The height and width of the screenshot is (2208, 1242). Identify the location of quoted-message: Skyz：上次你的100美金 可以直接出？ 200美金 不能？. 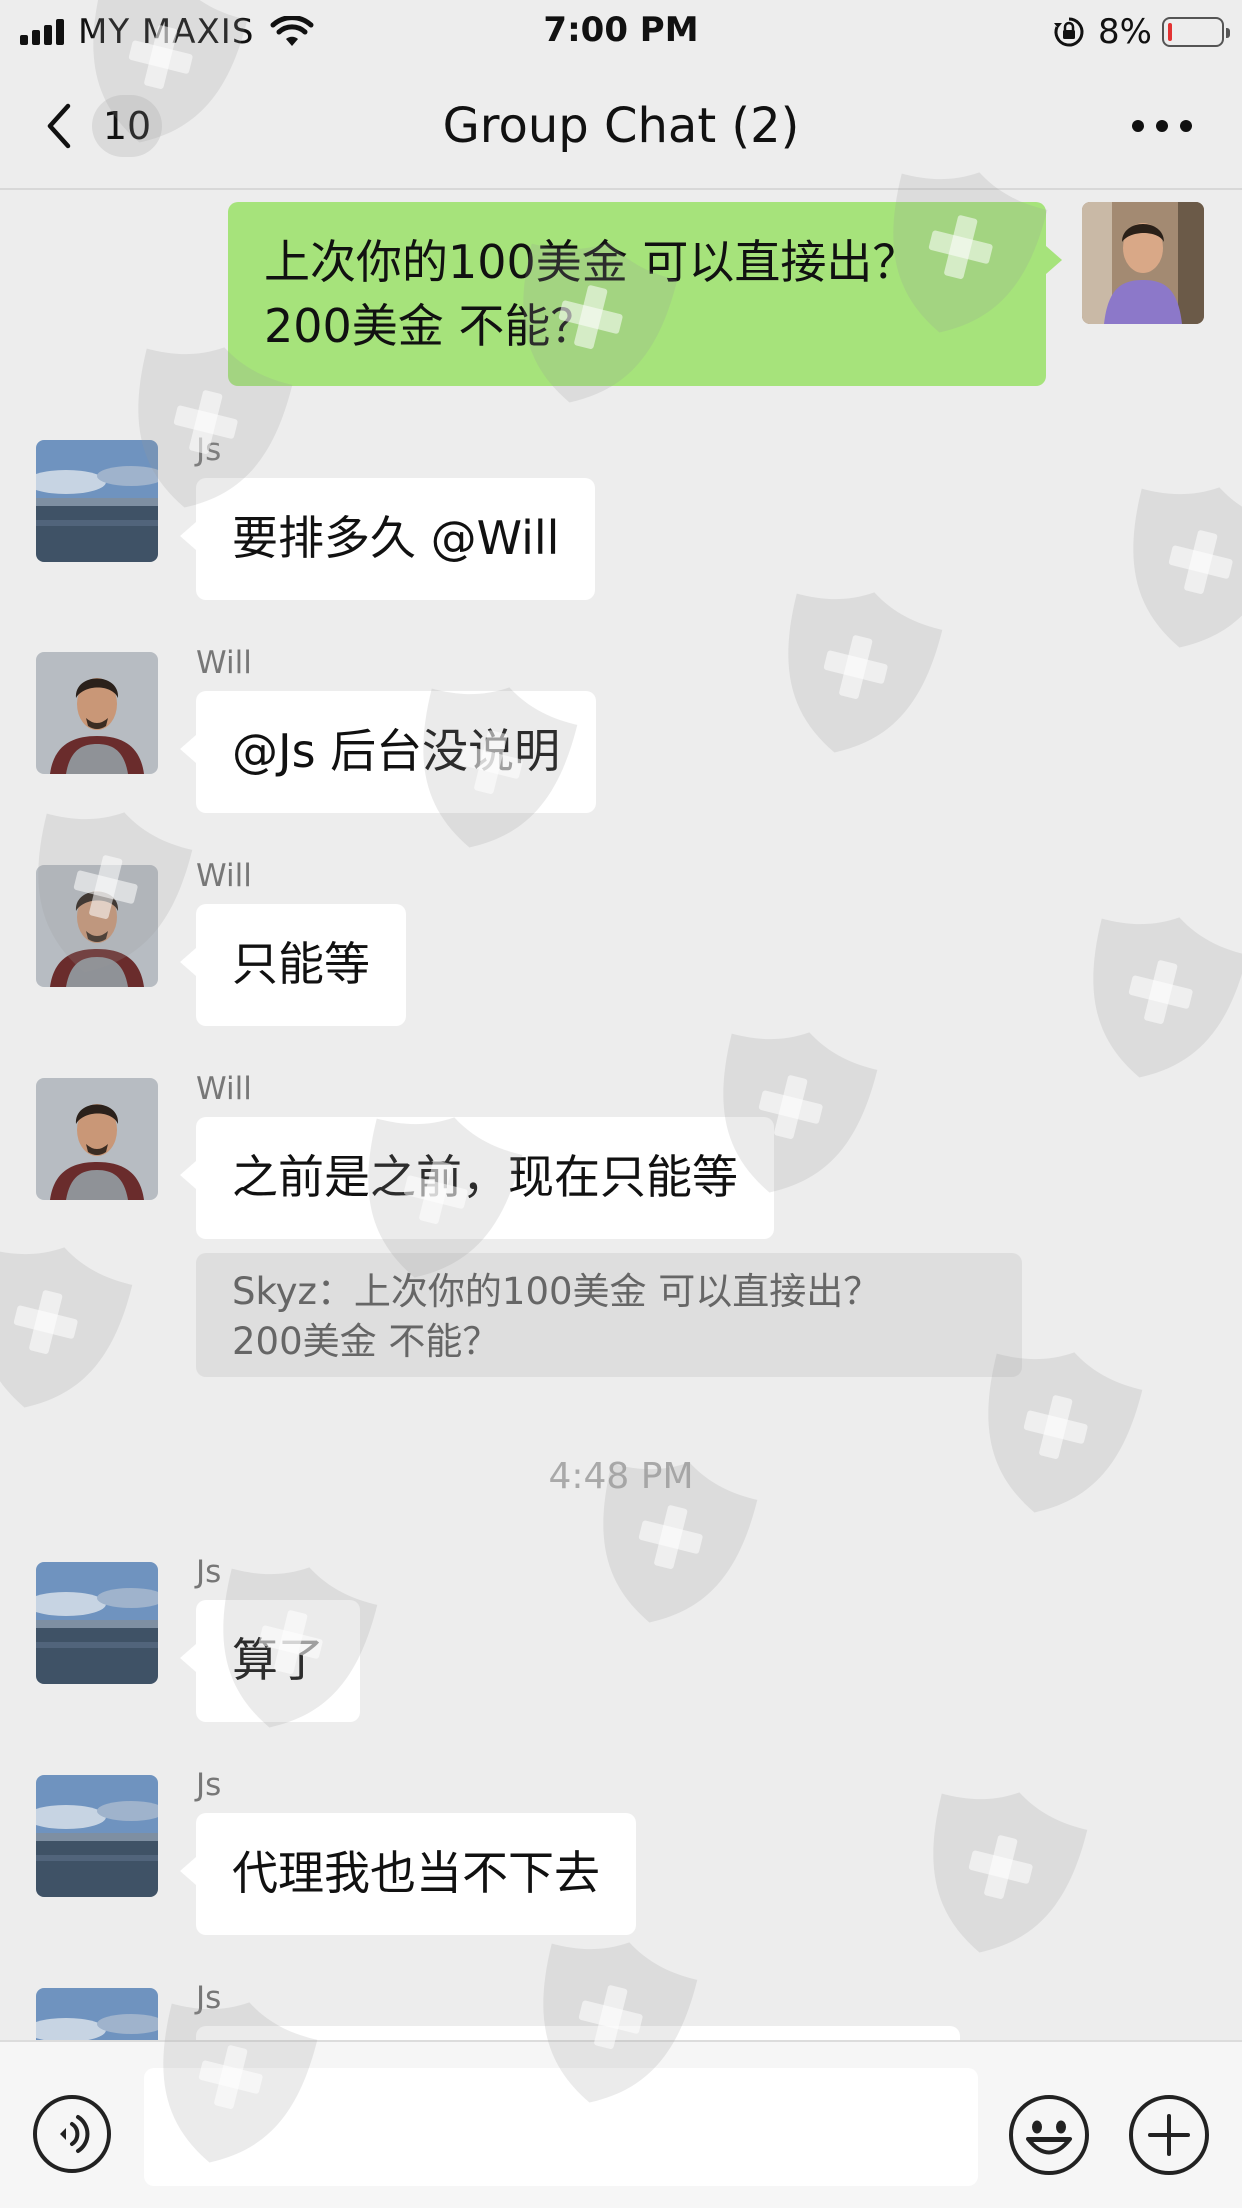
(609, 1315).